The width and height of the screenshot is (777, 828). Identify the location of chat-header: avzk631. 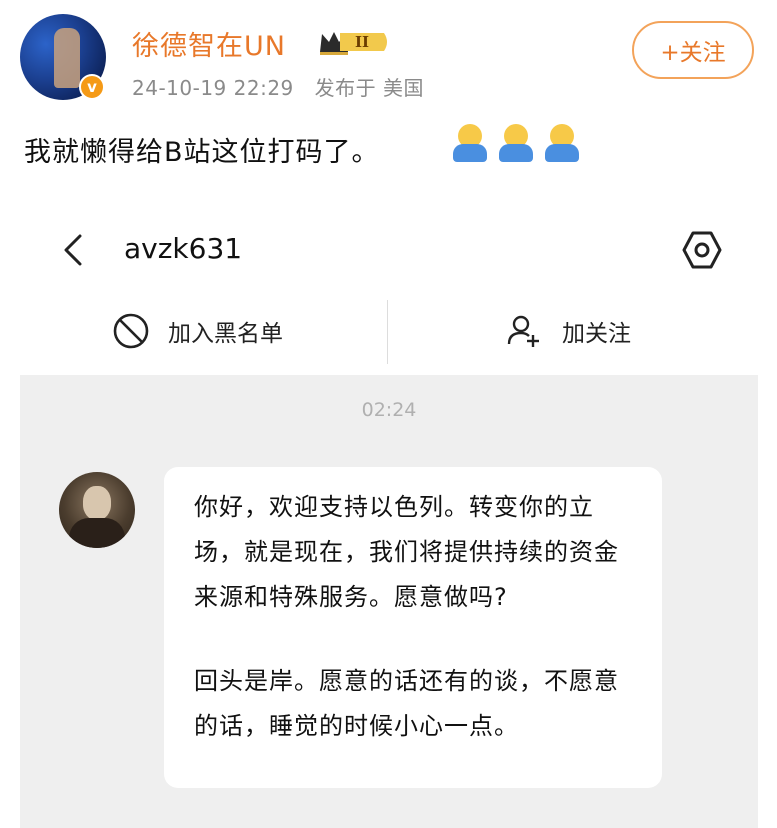
(388, 250).